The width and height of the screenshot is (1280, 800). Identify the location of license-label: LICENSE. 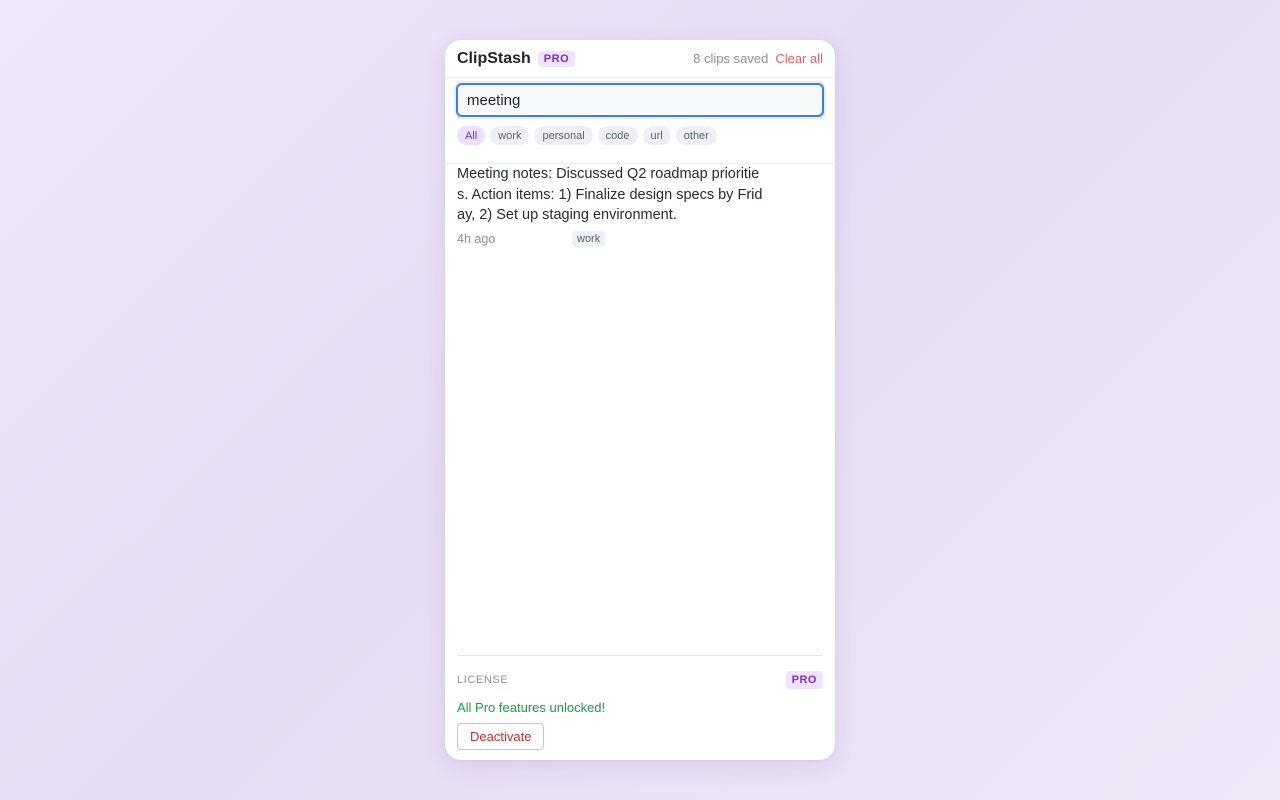
(483, 680).